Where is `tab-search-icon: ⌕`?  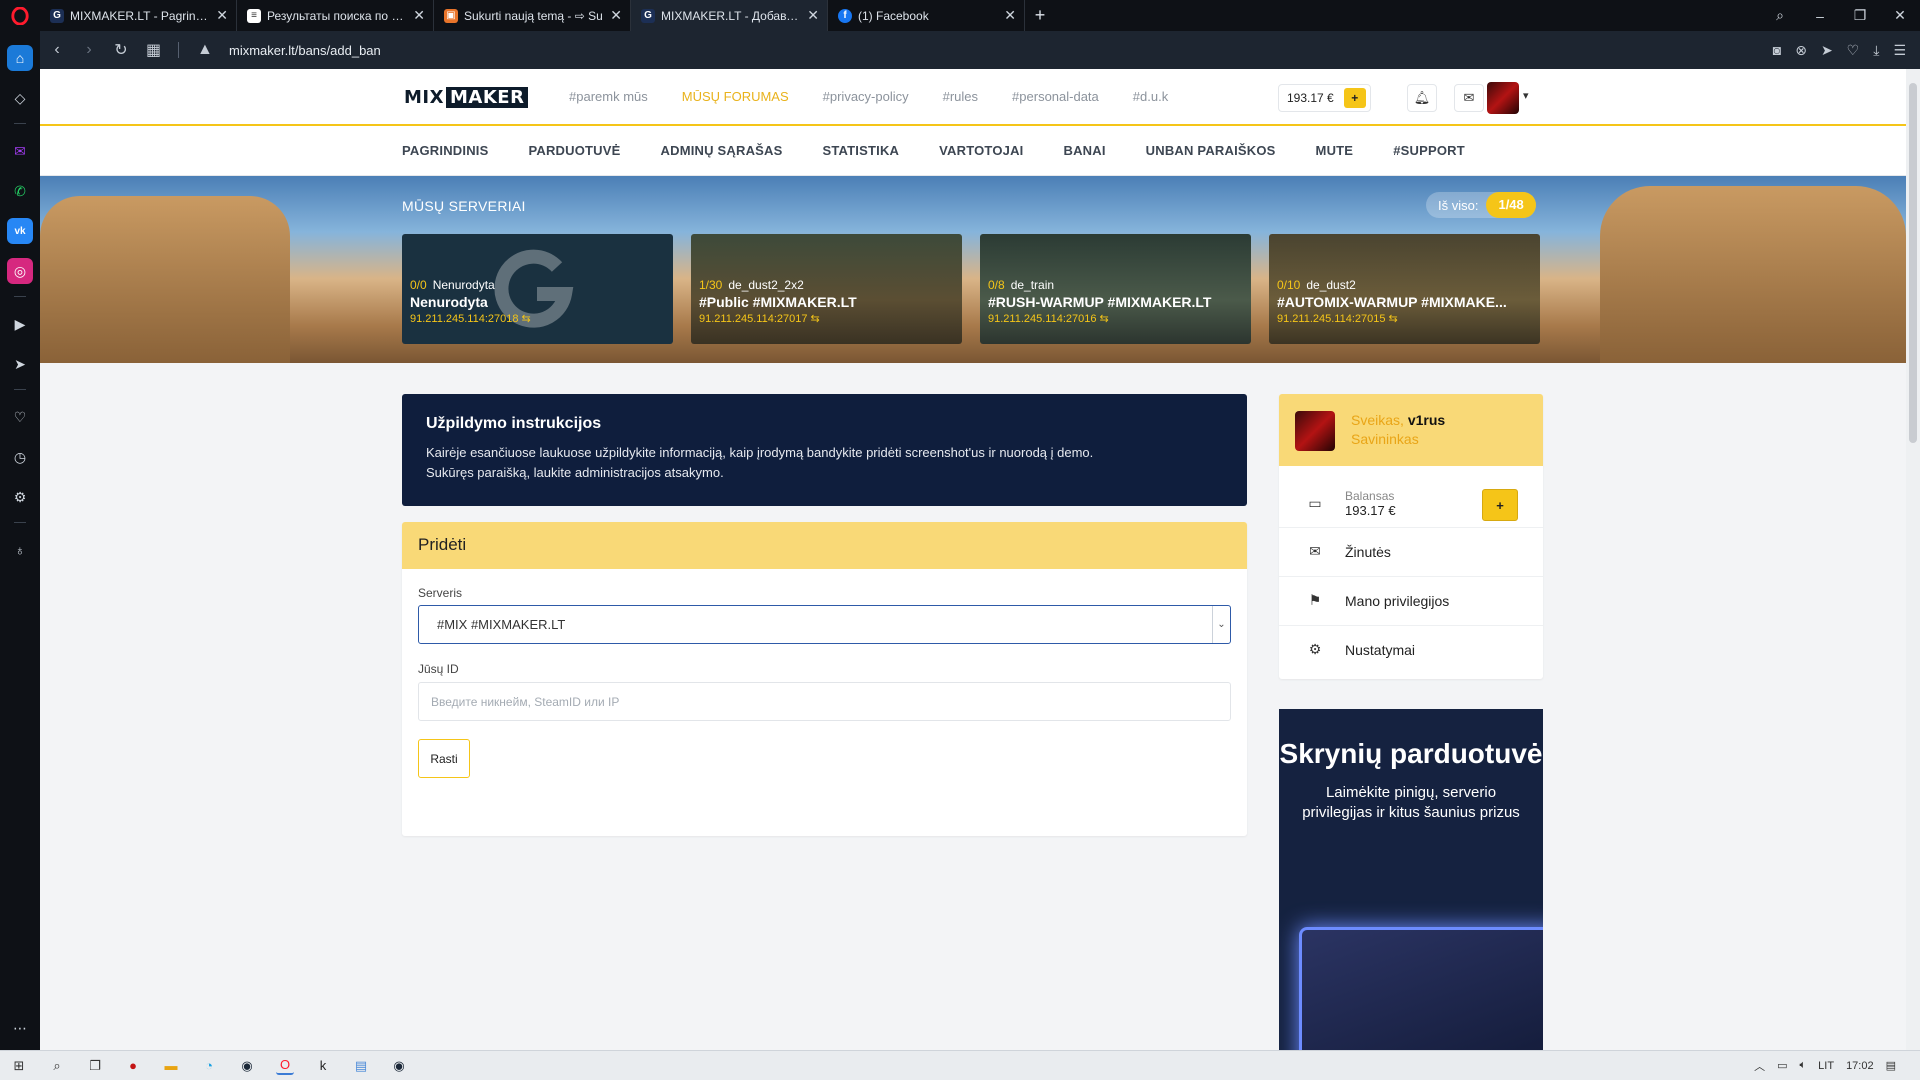 tab-search-icon: ⌕ is located at coordinates (1780, 15).